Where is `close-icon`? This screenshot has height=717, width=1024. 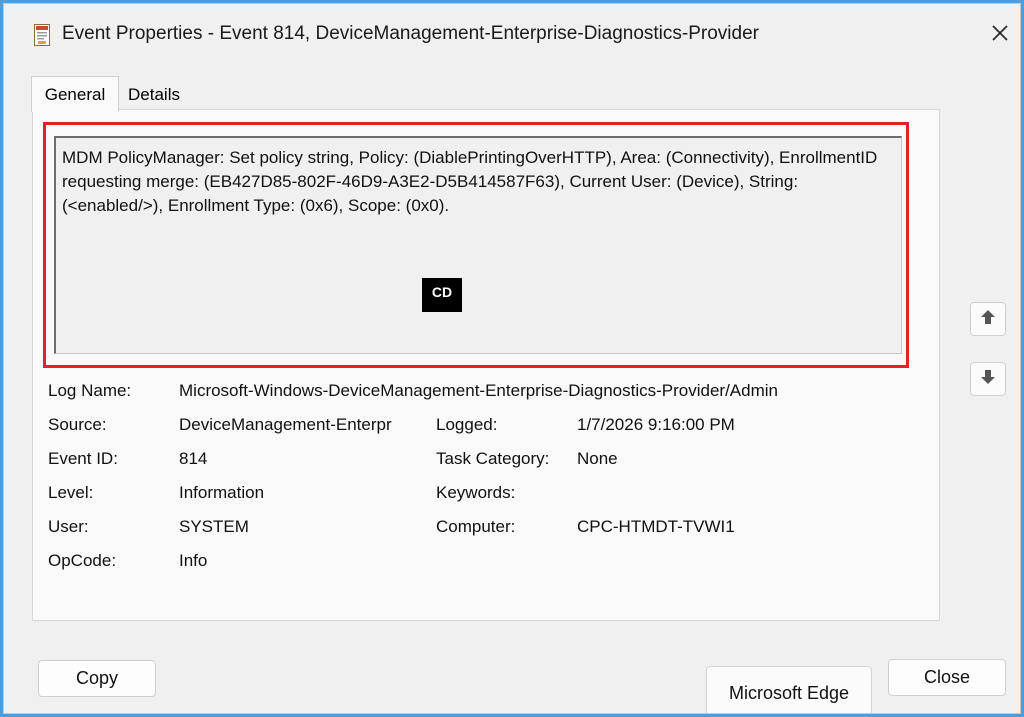
close-icon is located at coordinates (1000, 33).